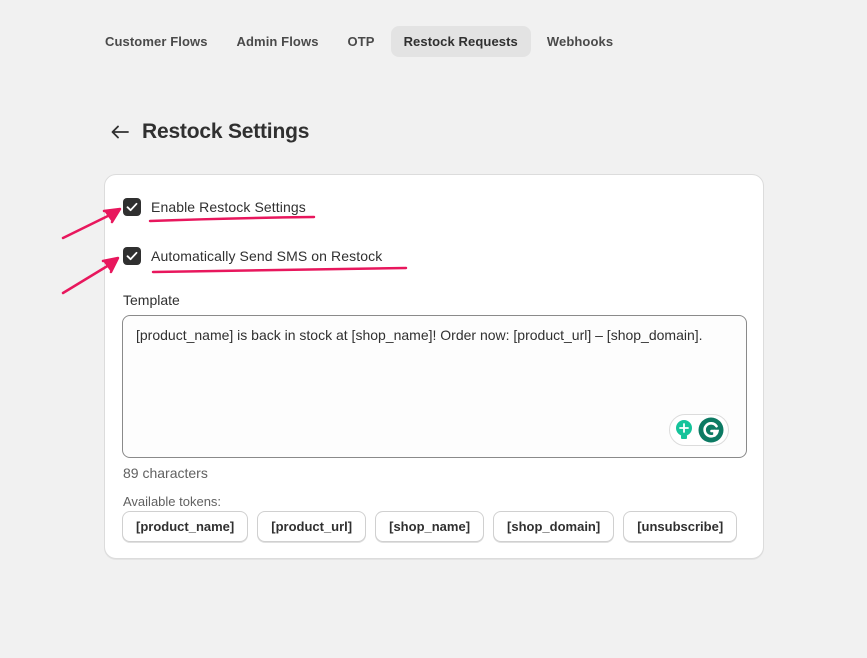 This screenshot has height=658, width=867. Describe the element at coordinates (172, 501) in the screenshot. I see `available-tokens-label: Available tokens:` at that location.